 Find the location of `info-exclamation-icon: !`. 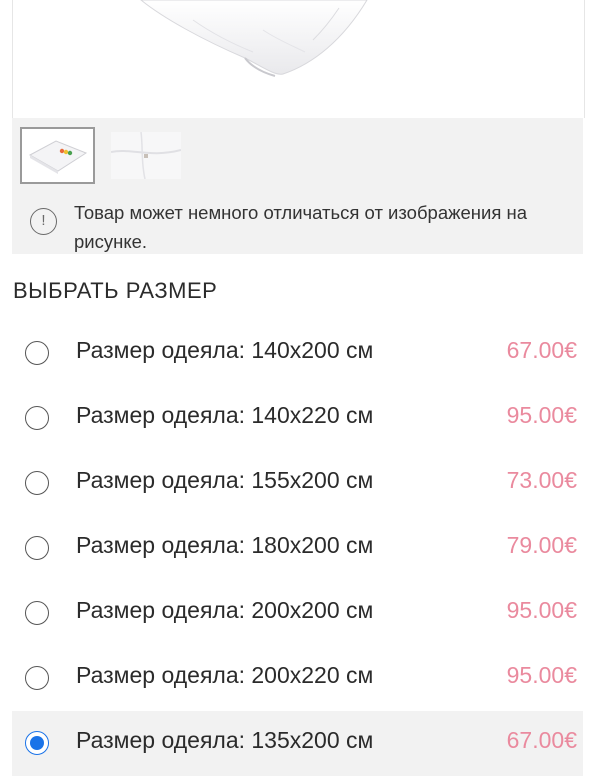

info-exclamation-icon: ! is located at coordinates (43, 221).